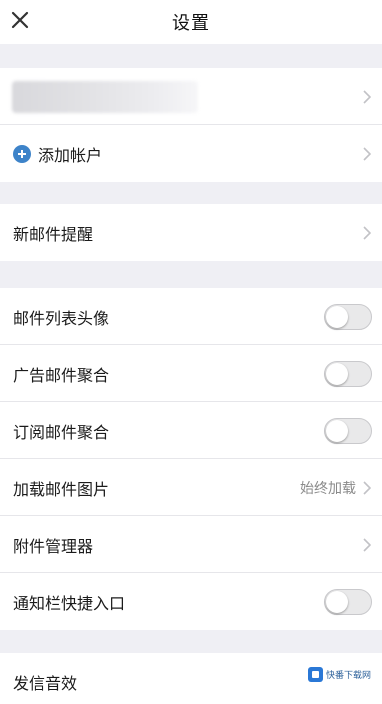 The height and width of the screenshot is (704, 382). I want to click on subscription-aggregate-toggle, so click(348, 430).